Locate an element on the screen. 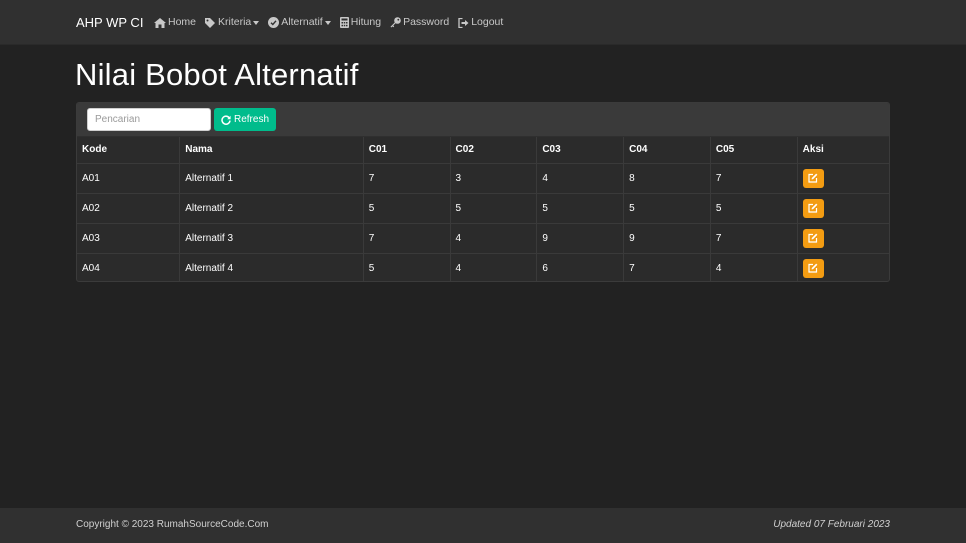 The image size is (966, 543). footer-updated: Updated 07 Februari 2023 is located at coordinates (831, 524).